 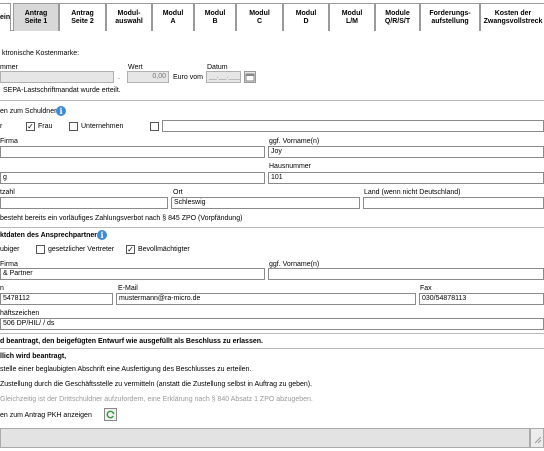 What do you see at coordinates (265, 438) in the screenshot?
I see `pkh-textarea` at bounding box center [265, 438].